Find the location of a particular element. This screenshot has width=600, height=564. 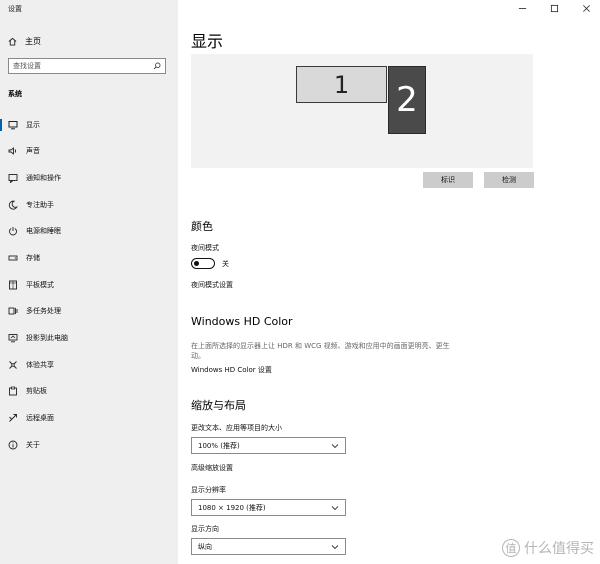

app-title: 设置 is located at coordinates (15, 9).